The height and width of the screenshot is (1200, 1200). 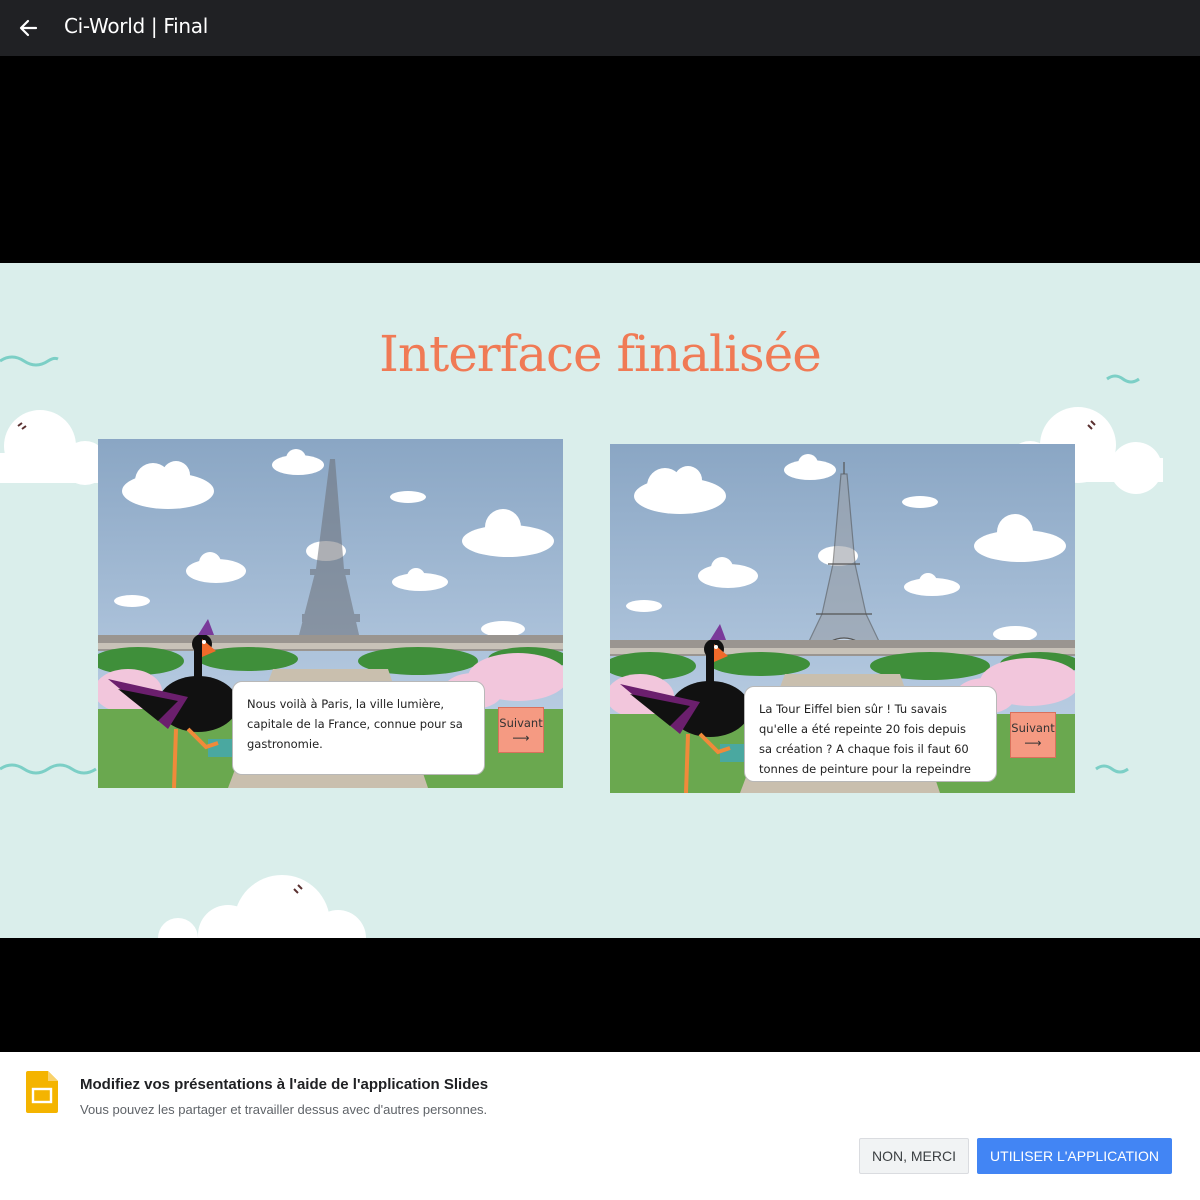 I want to click on decline-button: NON, MERCI, so click(x=914, y=1156).